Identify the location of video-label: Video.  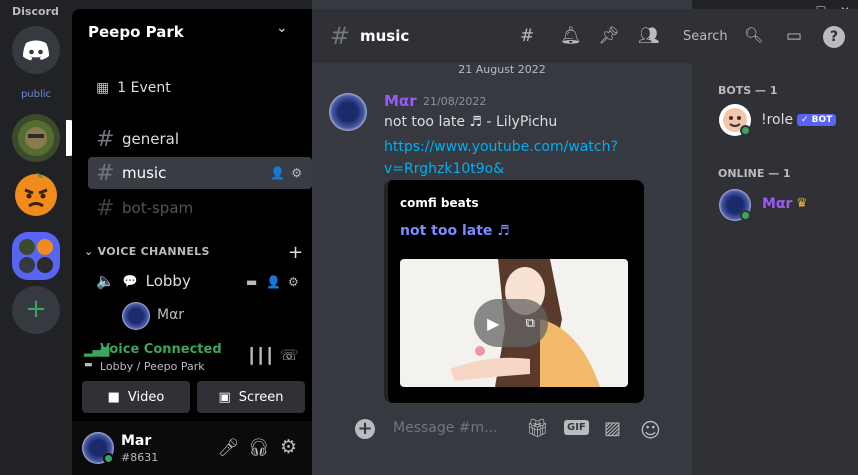
(146, 397).